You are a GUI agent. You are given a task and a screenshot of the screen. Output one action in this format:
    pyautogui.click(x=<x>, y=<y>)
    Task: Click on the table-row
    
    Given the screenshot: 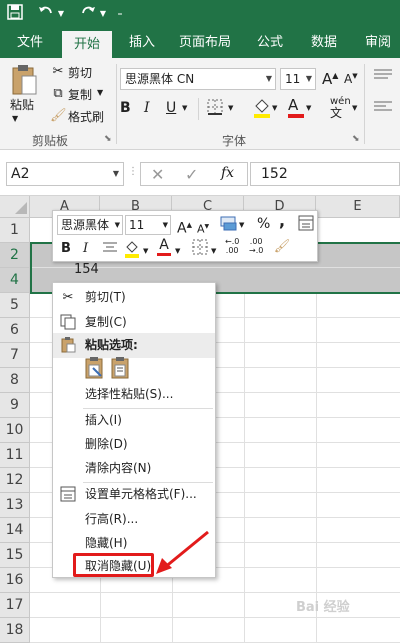 What is the action you would take?
    pyautogui.click(x=215, y=630)
    